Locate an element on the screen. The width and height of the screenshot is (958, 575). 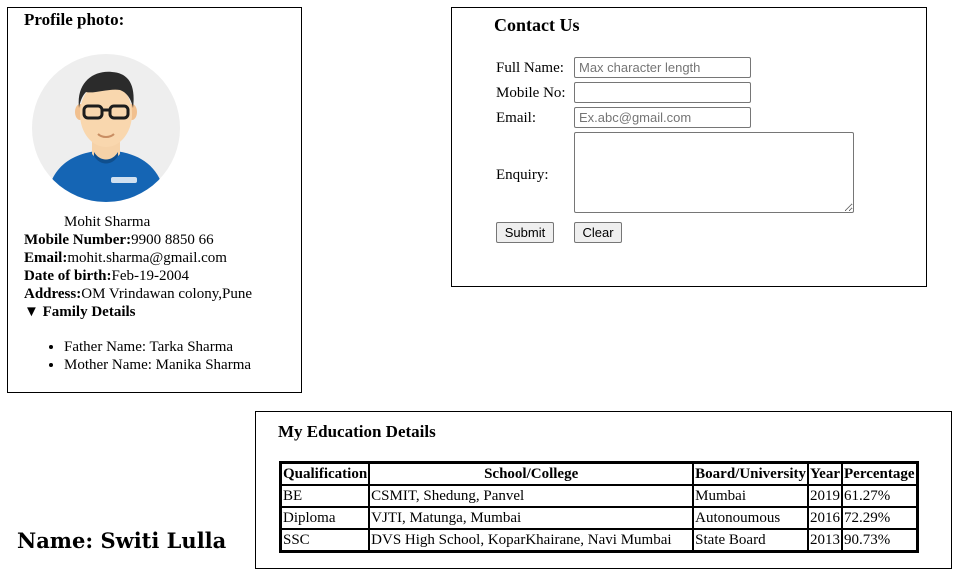
mobile-row: Mobile Number:9900 8850 66 is located at coordinates (119, 240).